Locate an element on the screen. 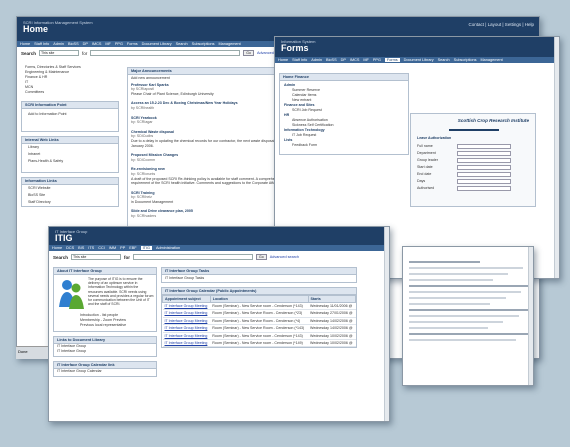 This screenshot has height=447, width=570. web-link-2: Plans-Health & Safety is located at coordinates (70, 165).